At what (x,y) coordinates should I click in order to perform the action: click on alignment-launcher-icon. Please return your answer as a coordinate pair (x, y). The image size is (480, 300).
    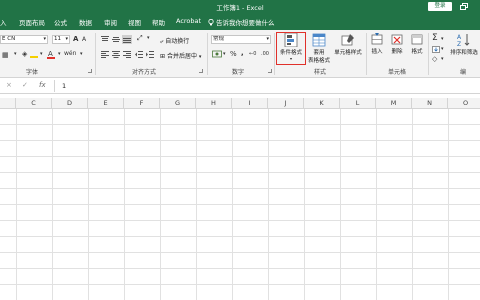
    Looking at the image, I should click on (201, 71).